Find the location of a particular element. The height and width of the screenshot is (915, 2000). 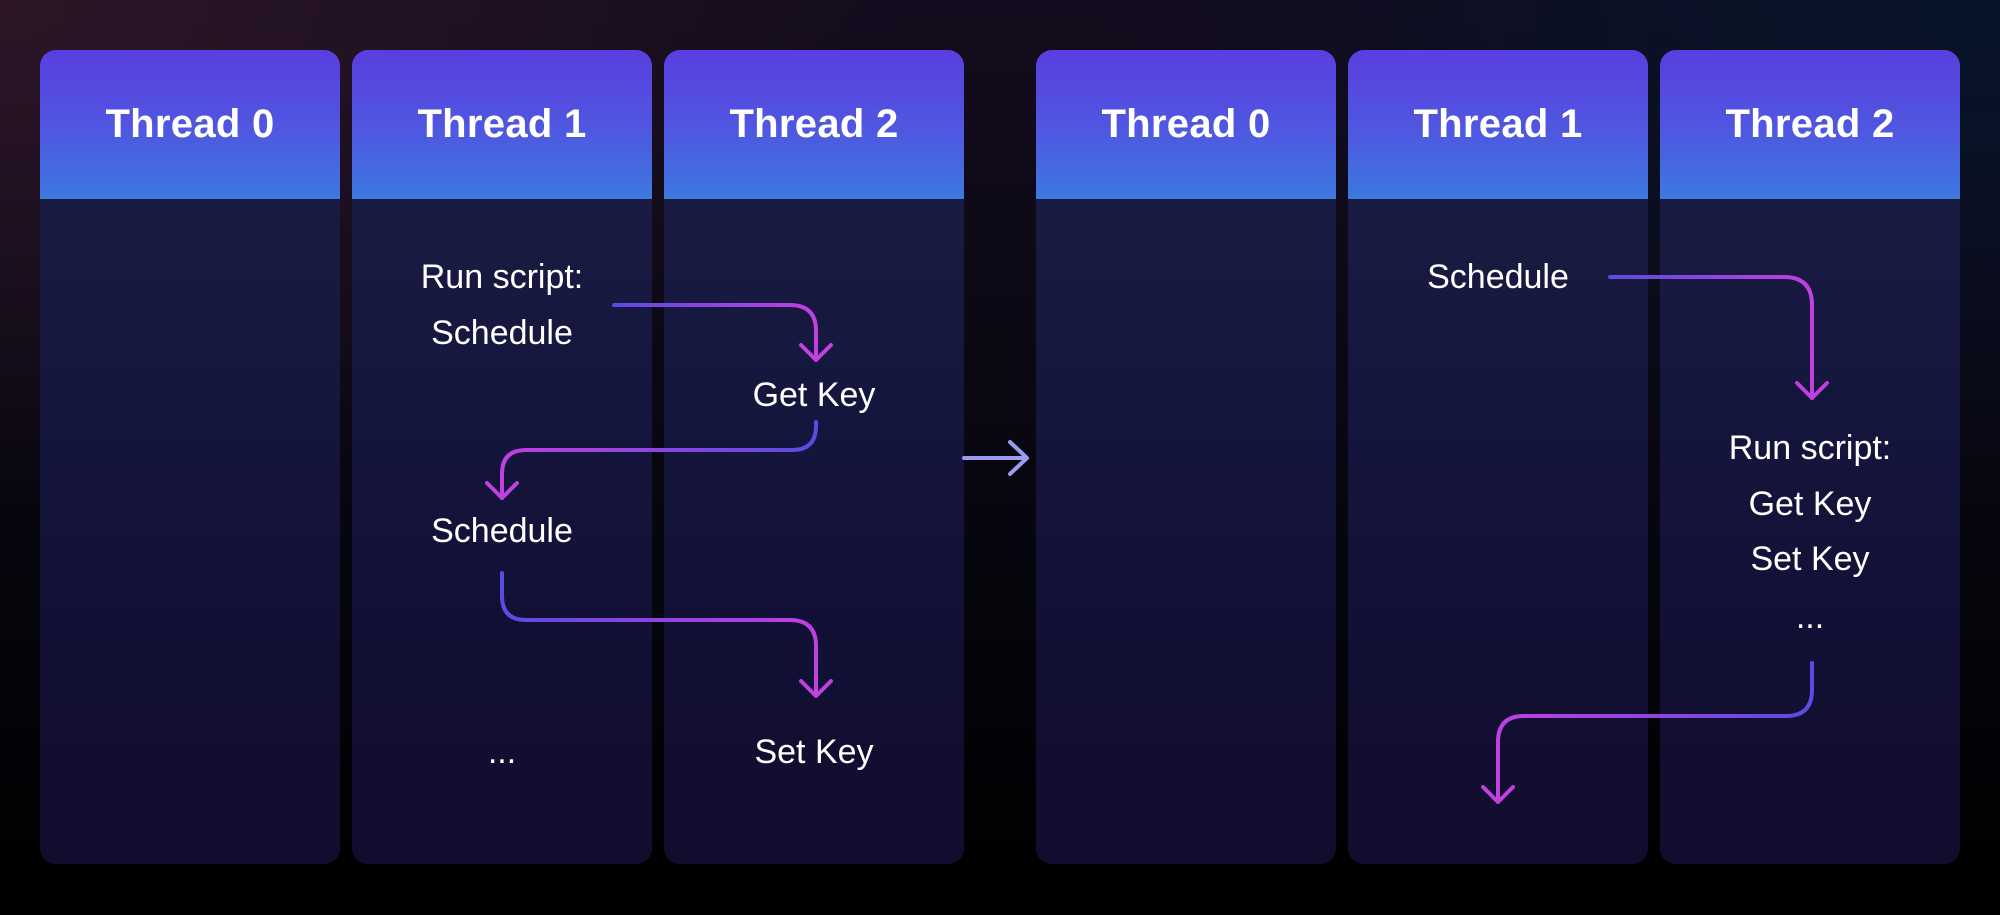

before-step-get-key: Get Key is located at coordinates (814, 395).